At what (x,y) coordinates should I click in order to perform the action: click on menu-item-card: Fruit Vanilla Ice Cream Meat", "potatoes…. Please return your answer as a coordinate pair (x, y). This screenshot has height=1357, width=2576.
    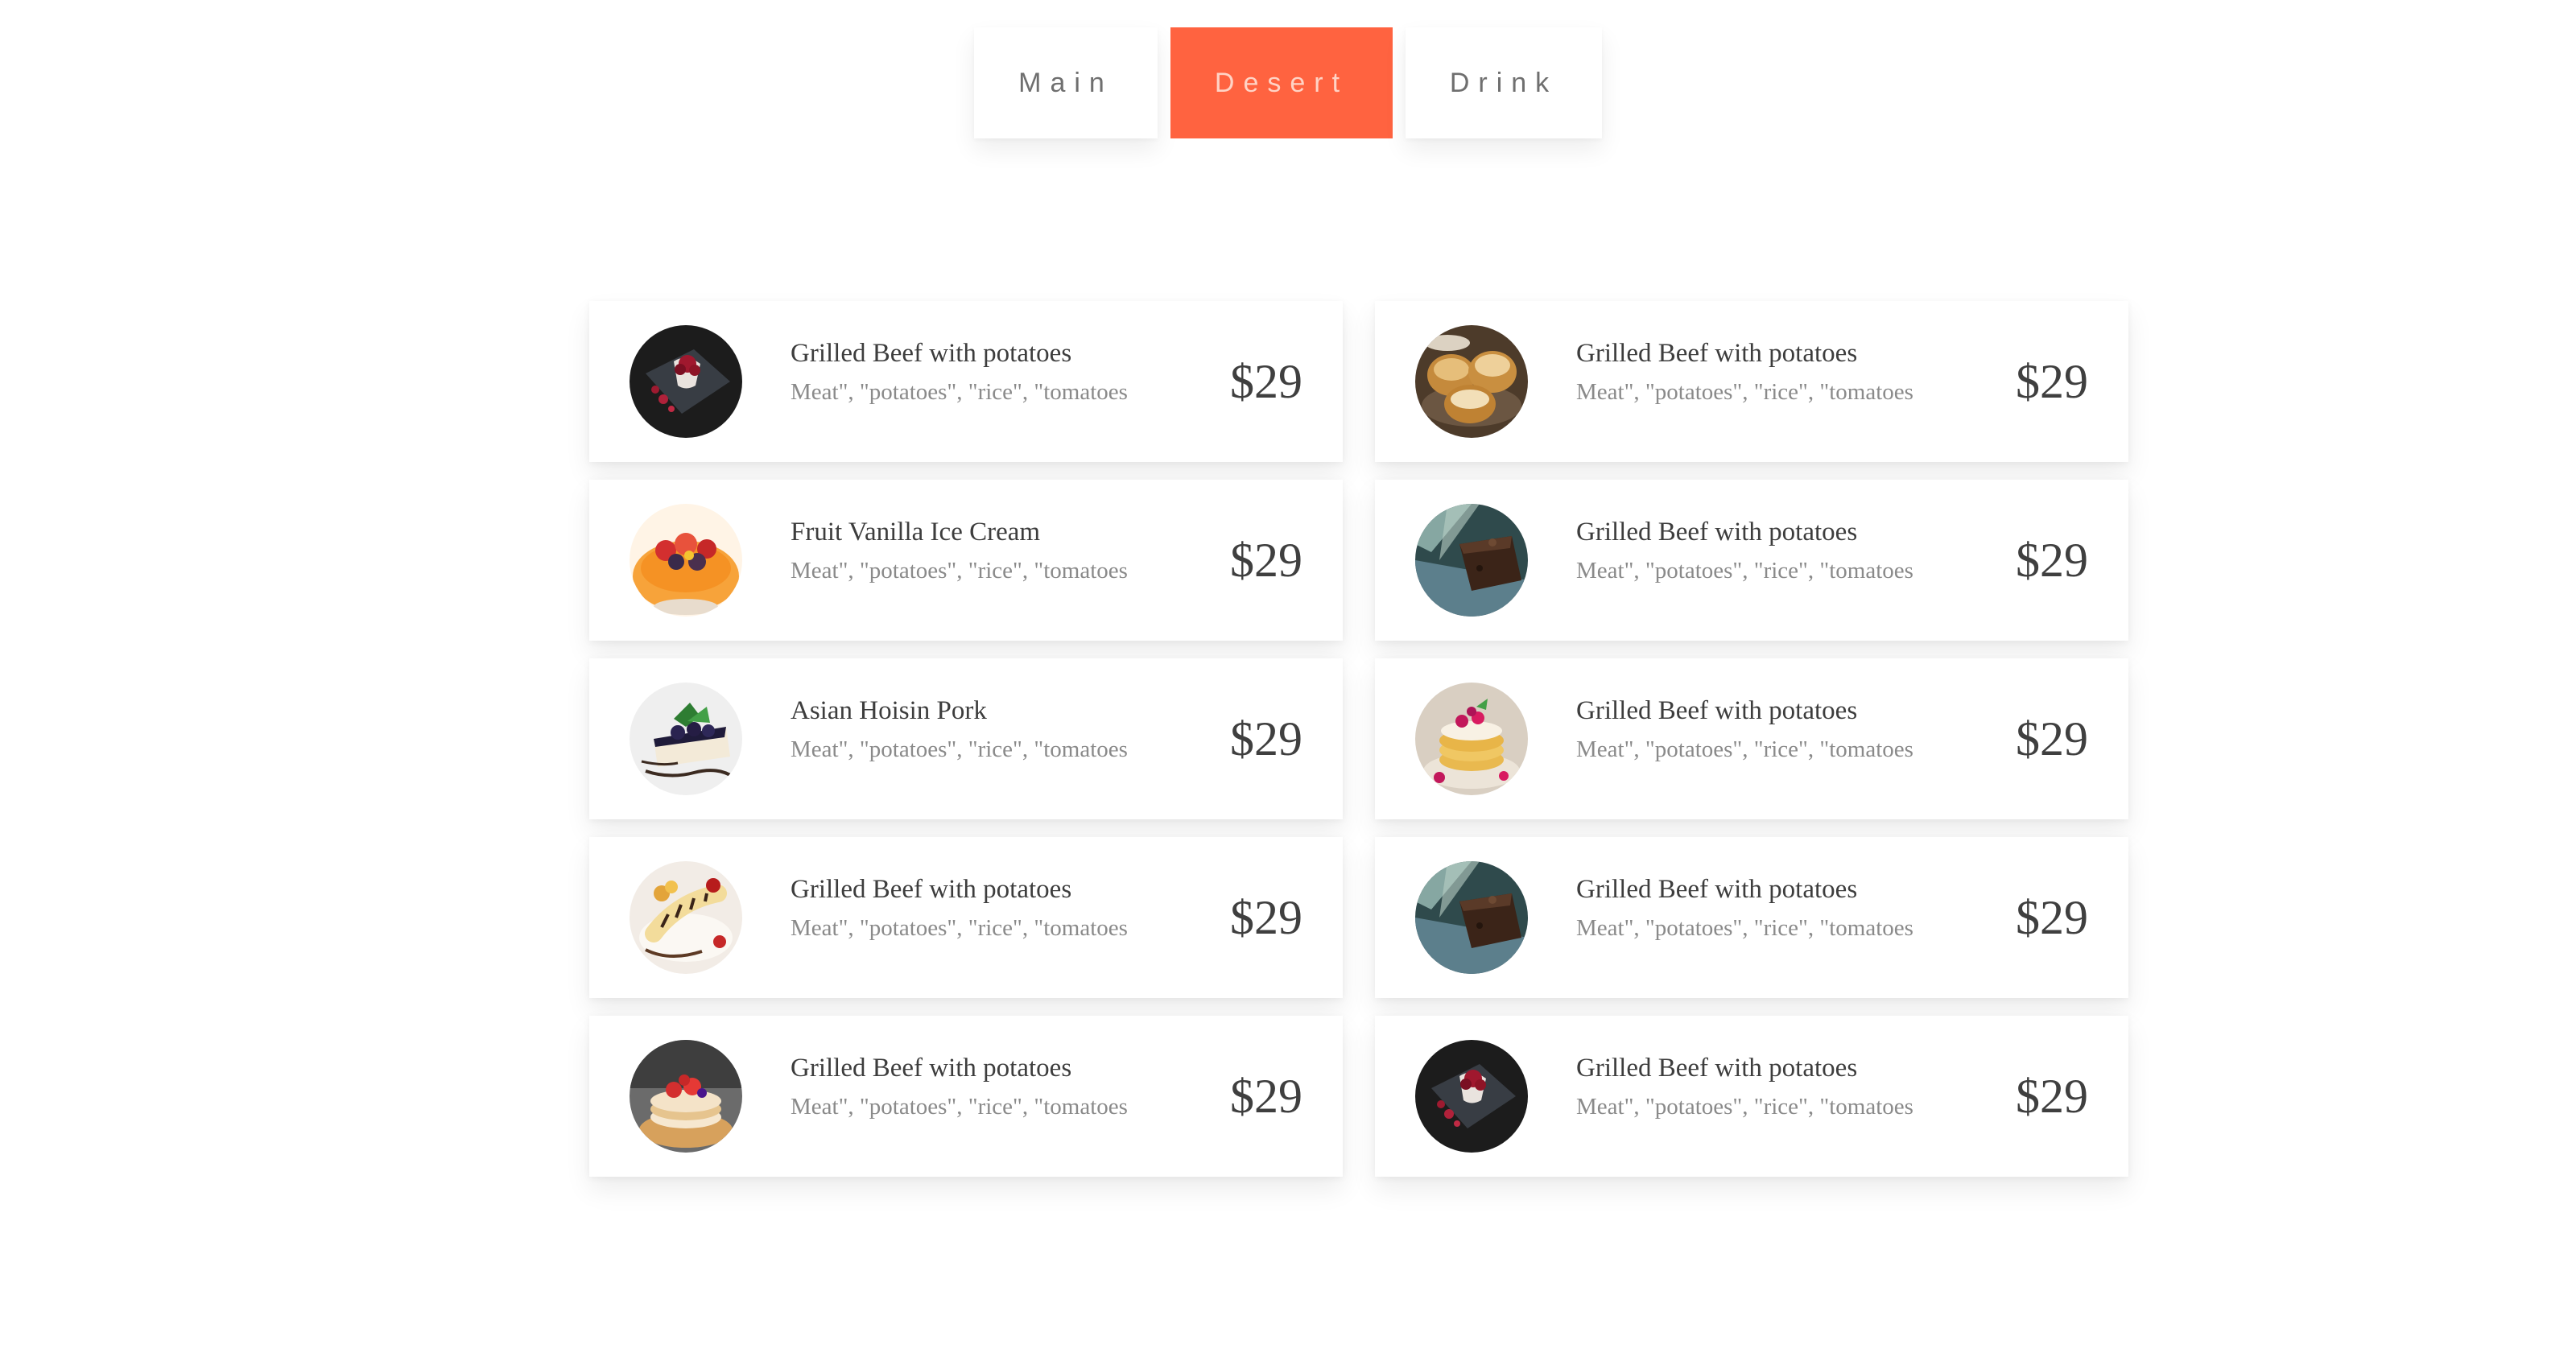
    Looking at the image, I should click on (966, 560).